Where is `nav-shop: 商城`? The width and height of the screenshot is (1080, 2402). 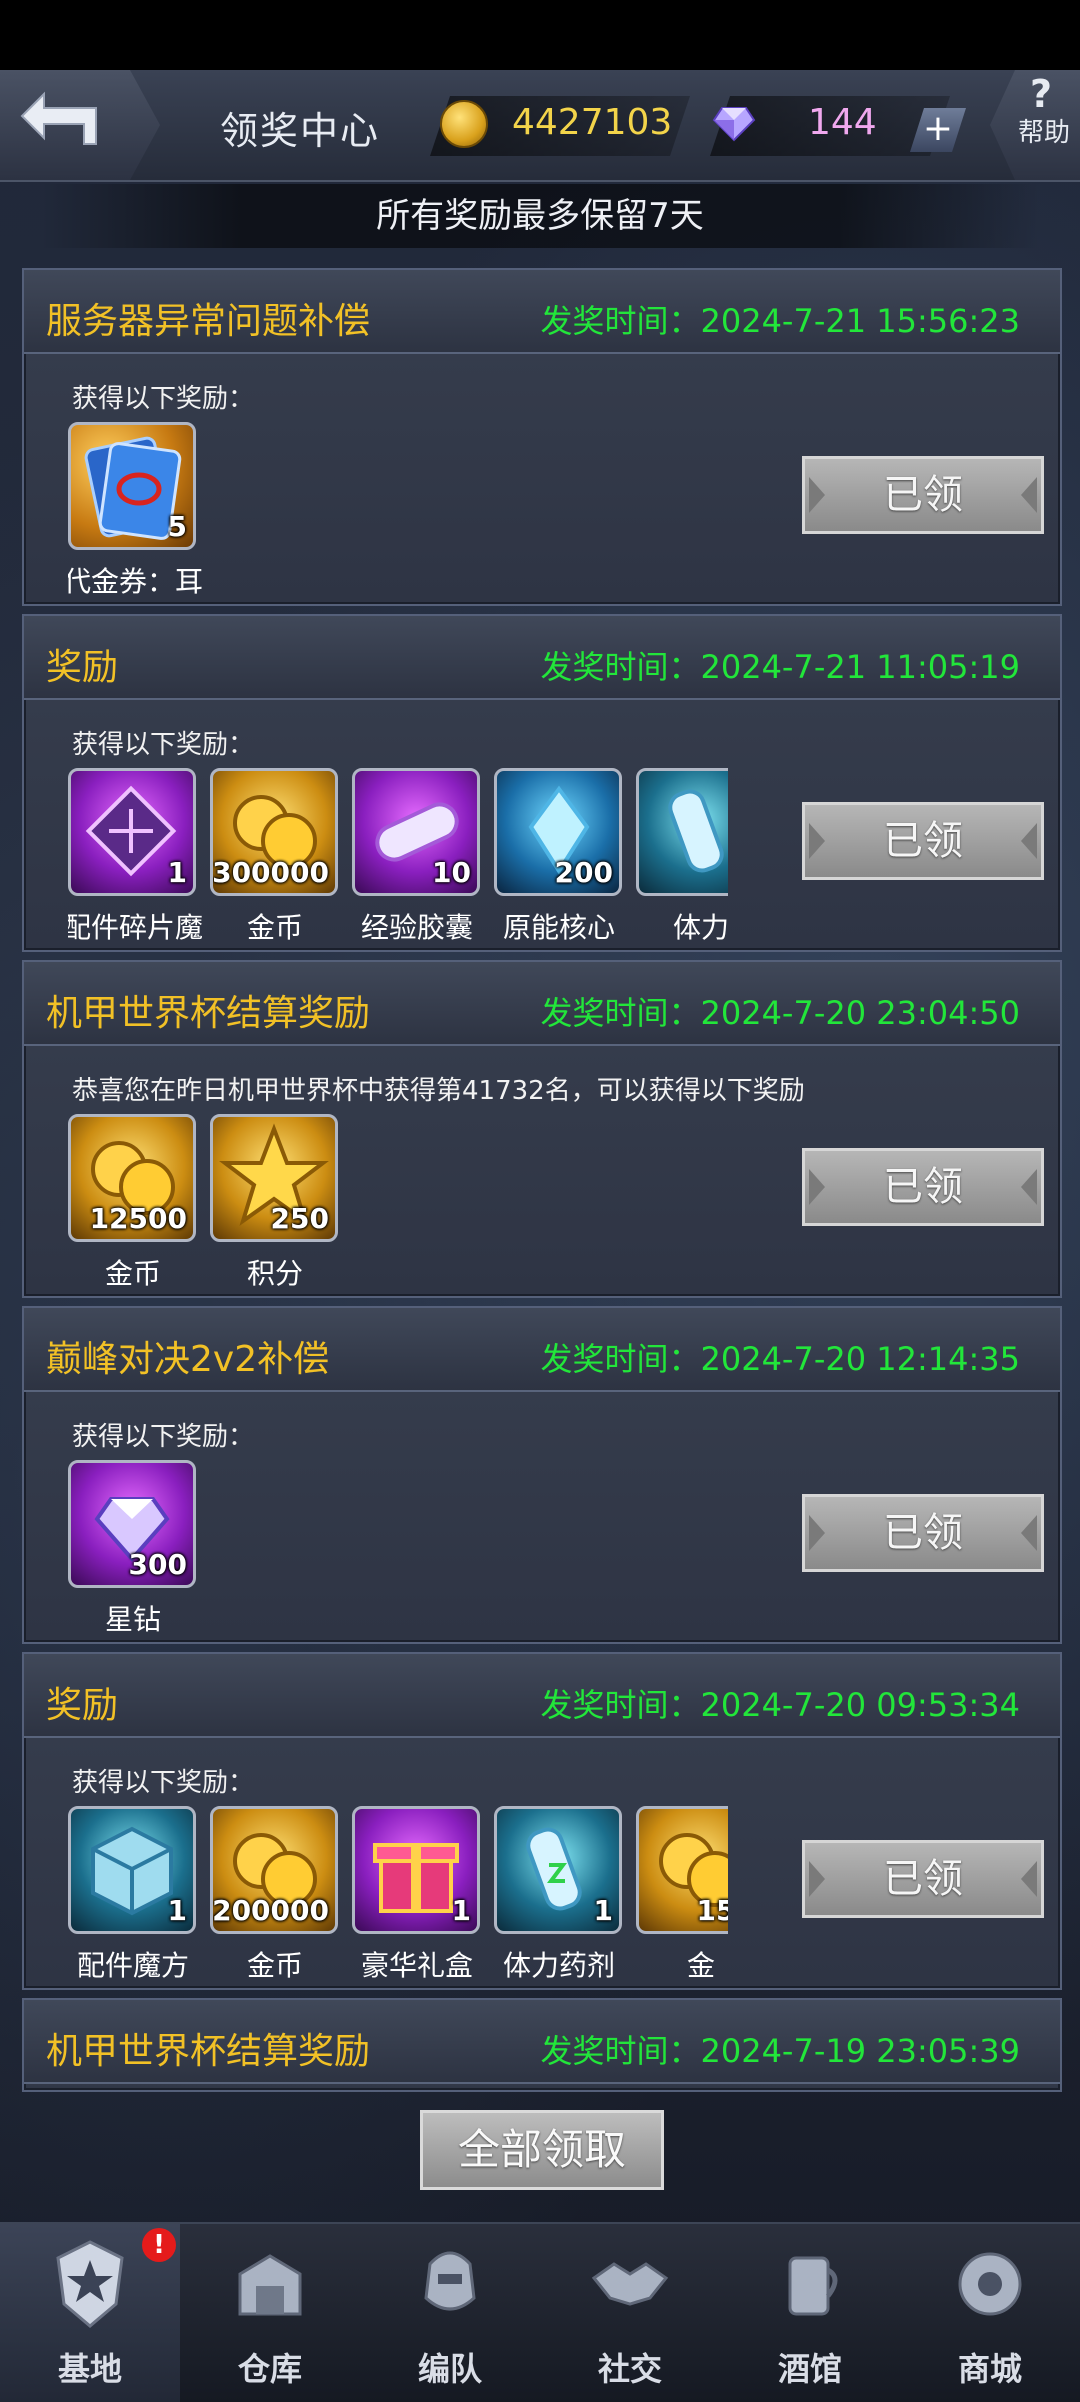
nav-shop: 商城 is located at coordinates (990, 2313).